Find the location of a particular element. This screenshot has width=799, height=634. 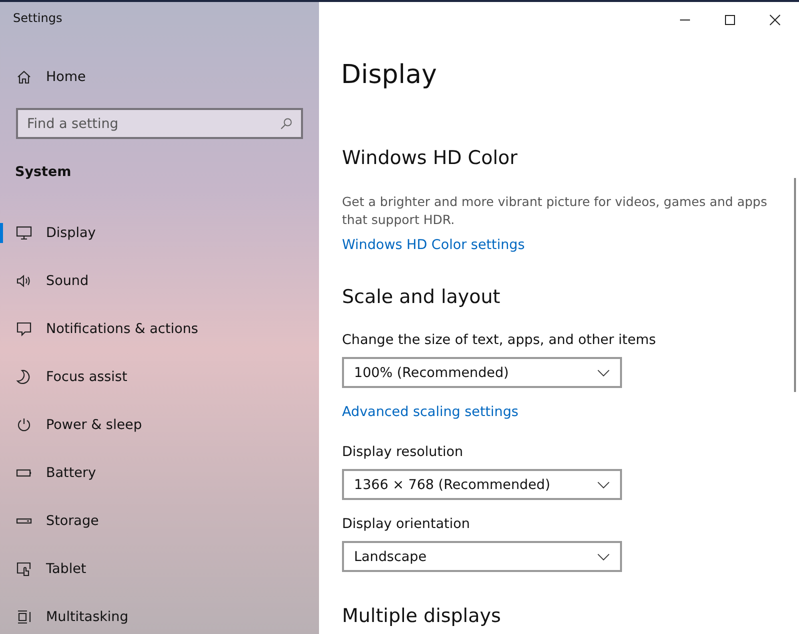

window-title: Settings is located at coordinates (38, 18).